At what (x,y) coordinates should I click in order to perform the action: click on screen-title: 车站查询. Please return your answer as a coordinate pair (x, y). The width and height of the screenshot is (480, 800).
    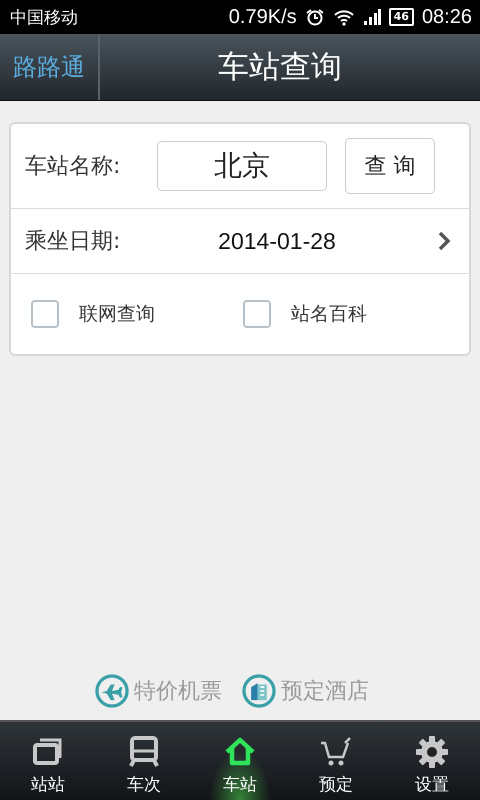
    Looking at the image, I should click on (280, 67).